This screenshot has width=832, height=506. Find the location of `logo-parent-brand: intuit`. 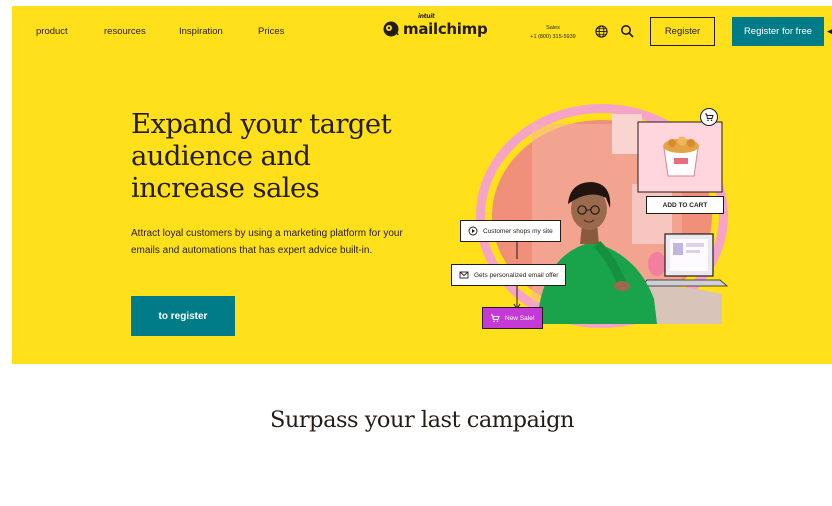

logo-parent-brand: intuit is located at coordinates (426, 16).